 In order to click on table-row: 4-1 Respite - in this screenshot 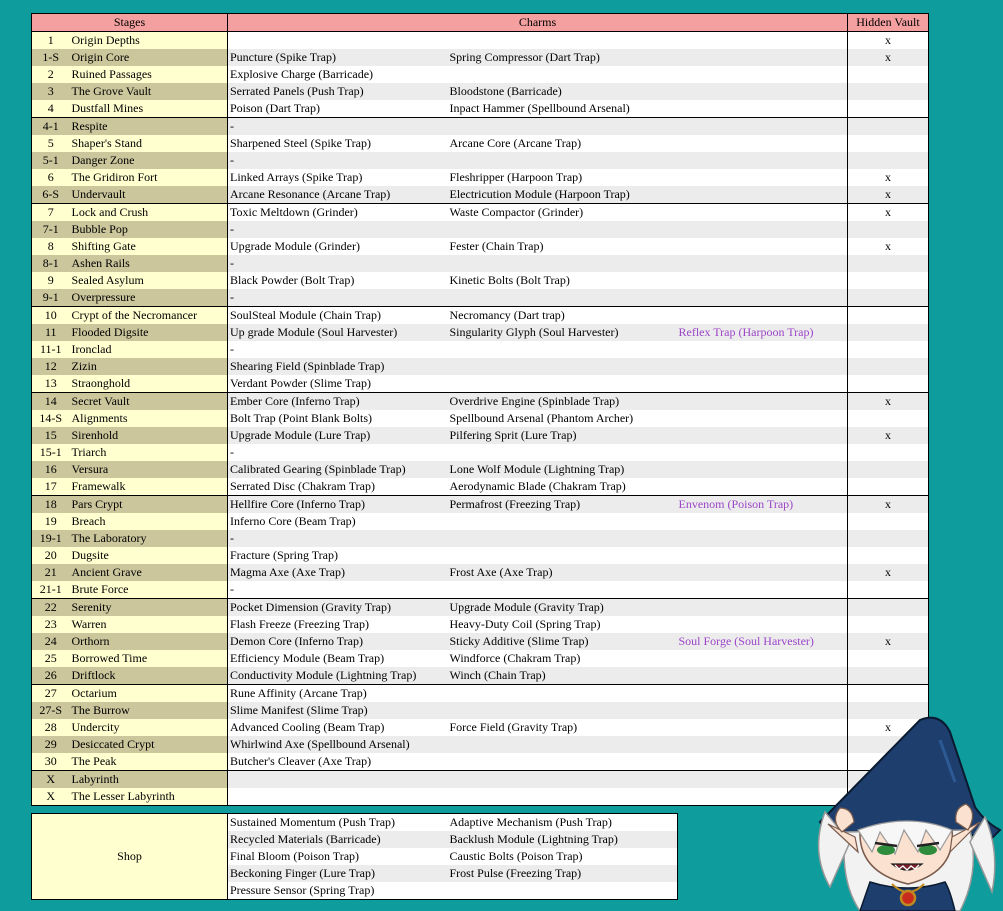, I will do `click(480, 126)`.